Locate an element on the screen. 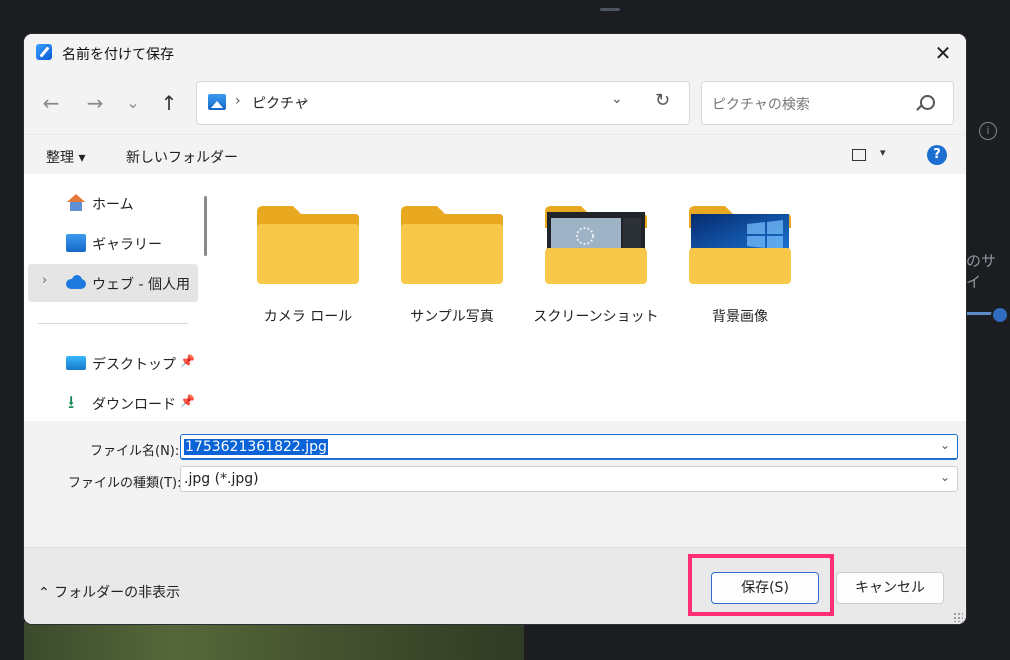 The image size is (1010, 660). filetype-label: ファイルの種類(T): is located at coordinates (125, 483).